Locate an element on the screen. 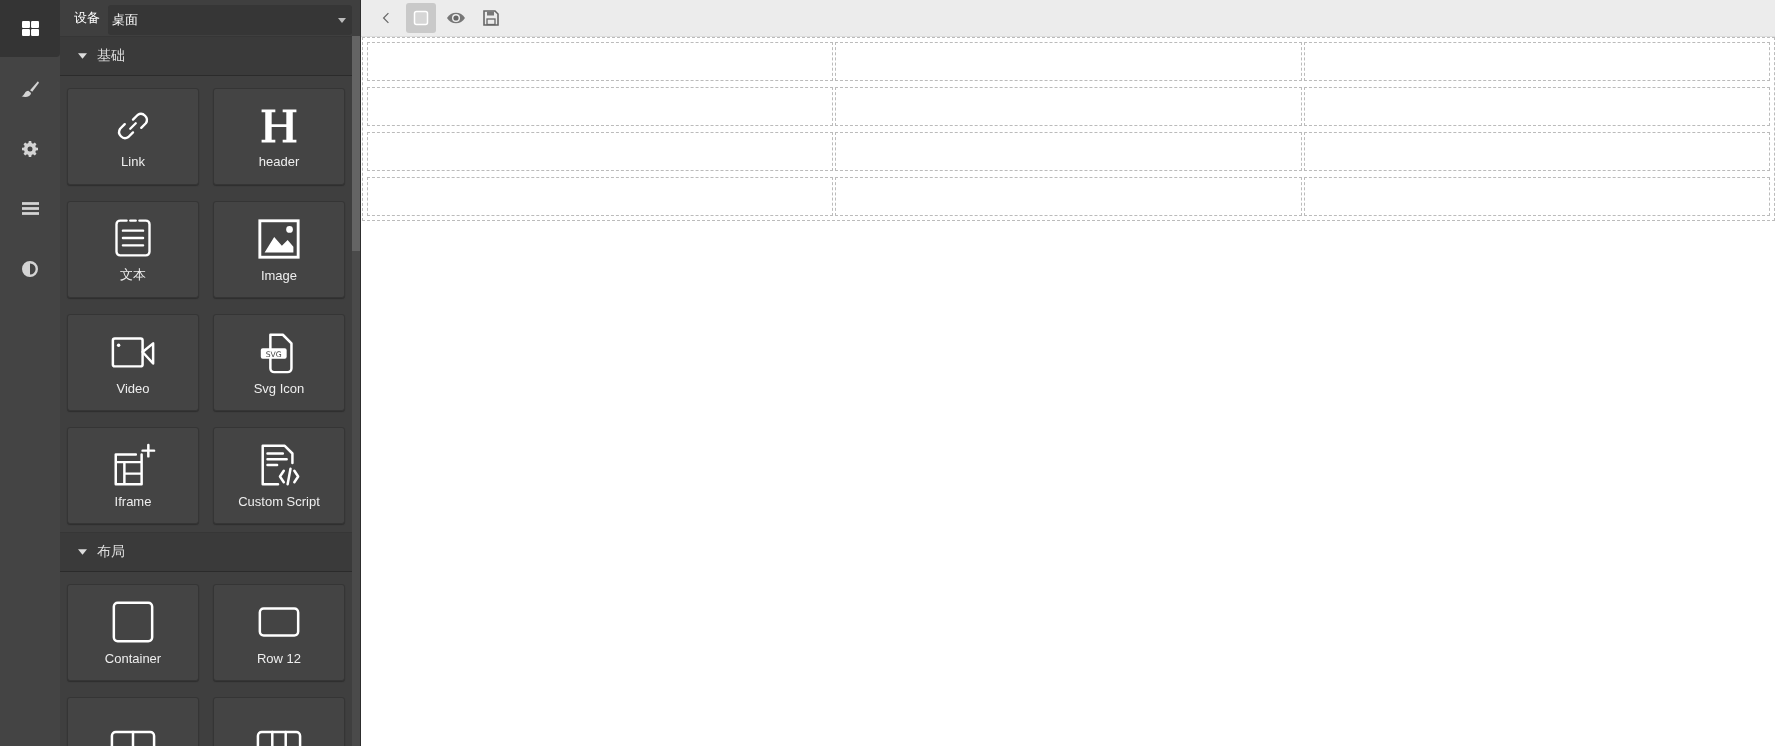  block-tile: Custom Script is located at coordinates (279, 475).